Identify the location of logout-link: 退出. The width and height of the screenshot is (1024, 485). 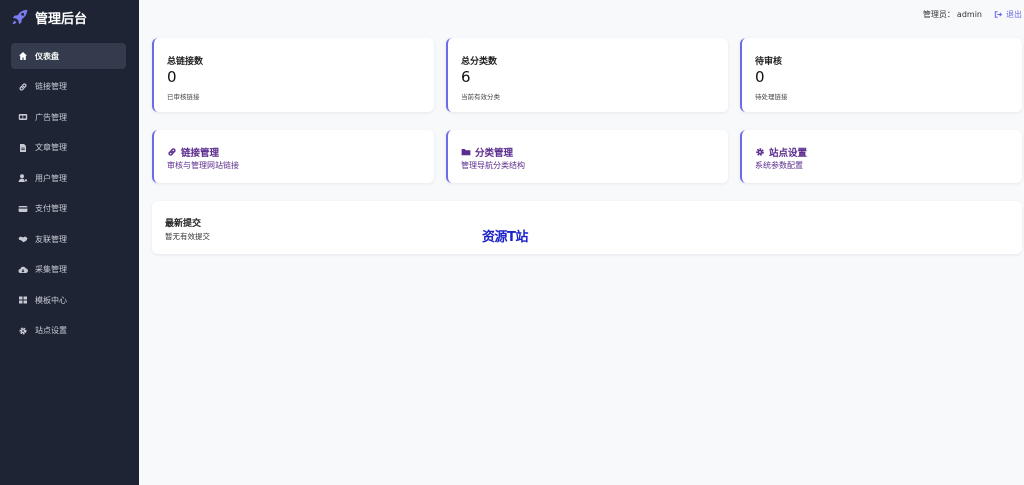
(1008, 14).